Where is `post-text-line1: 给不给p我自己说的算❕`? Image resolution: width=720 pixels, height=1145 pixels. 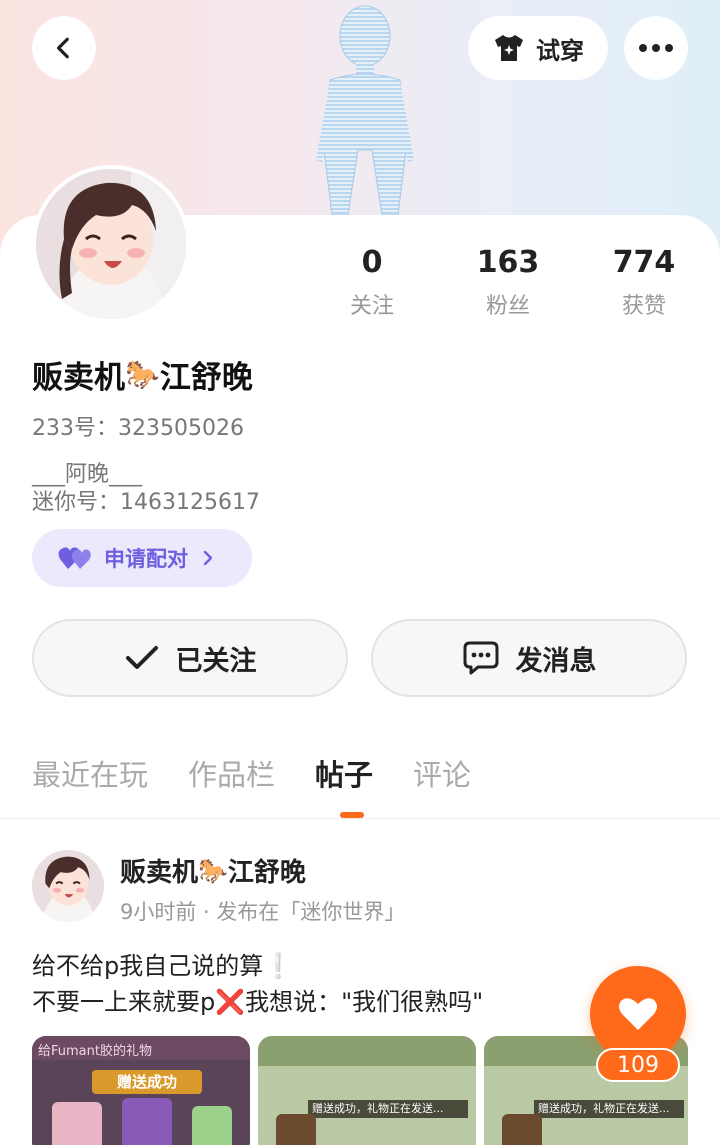 post-text-line1: 给不给p我自己说的算❕ is located at coordinates (162, 963).